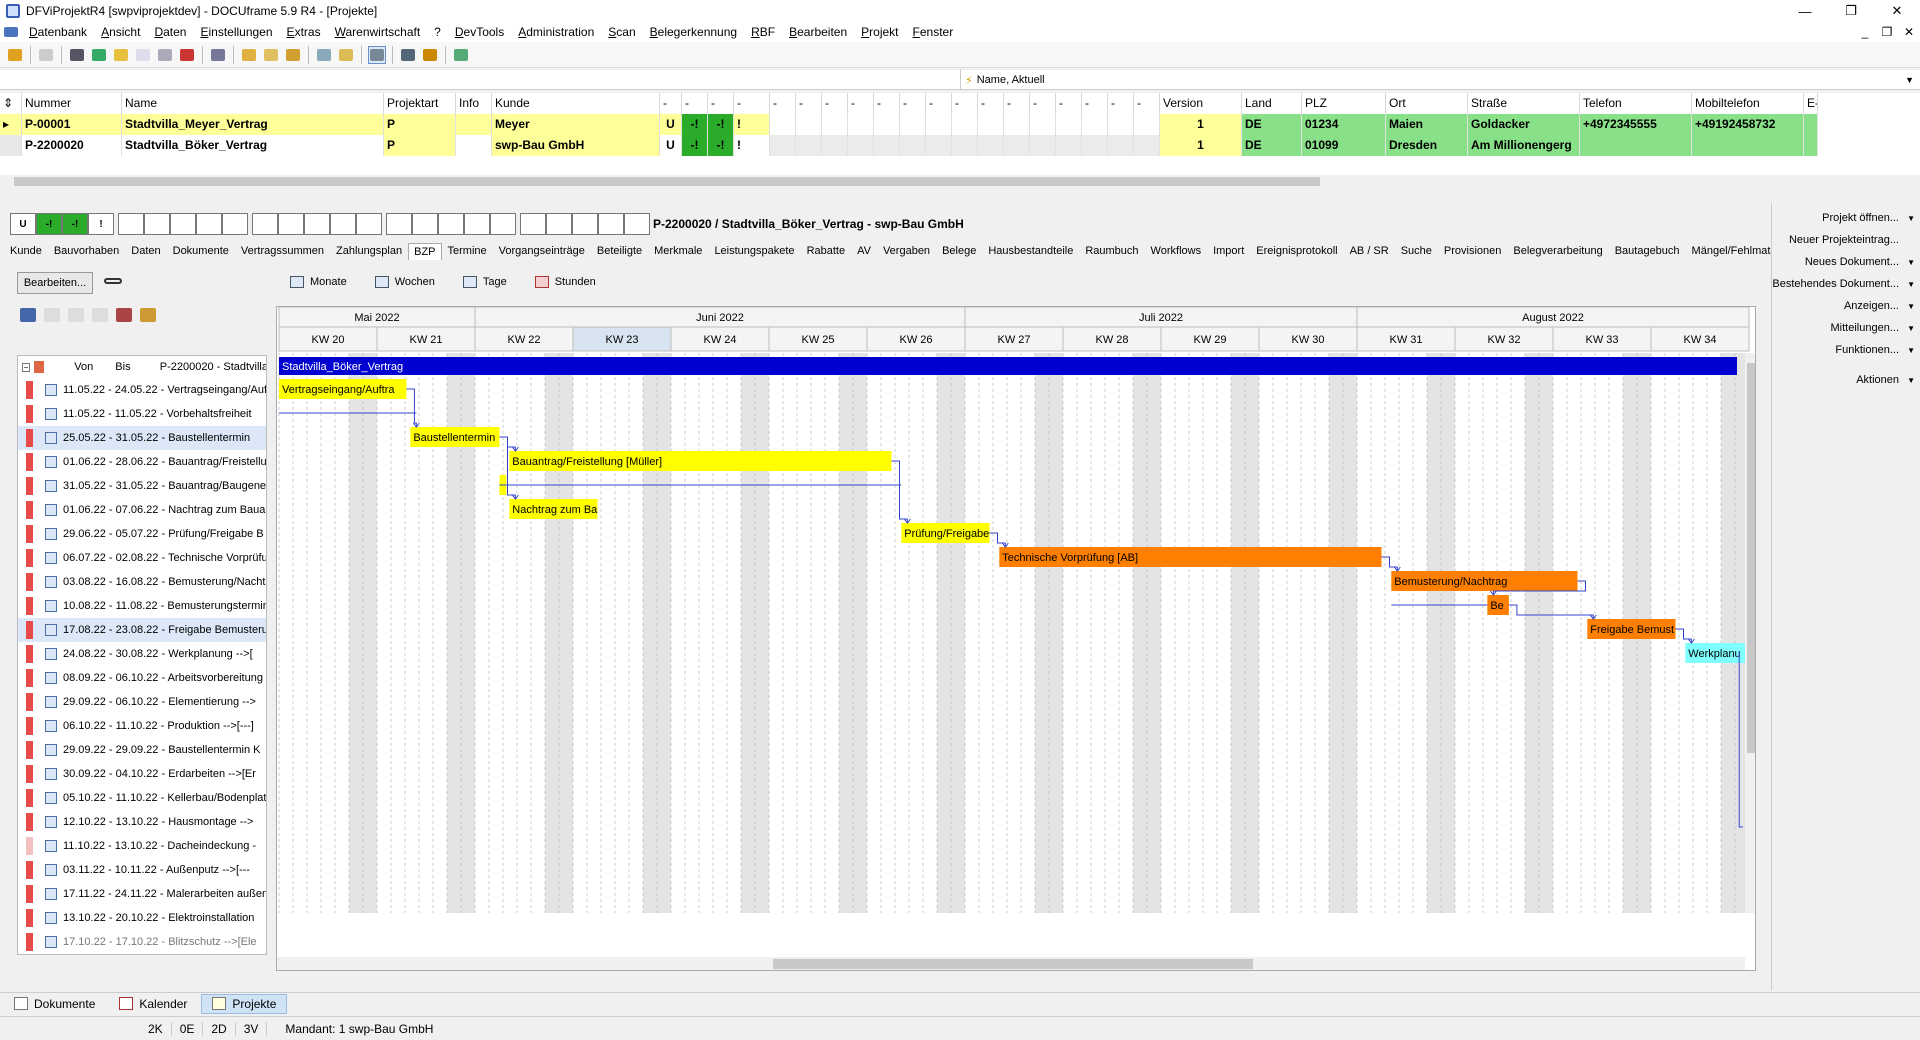 Image resolution: width=1920 pixels, height=1040 pixels. I want to click on tab-raumbuch: Raumbuch, so click(1111, 251).